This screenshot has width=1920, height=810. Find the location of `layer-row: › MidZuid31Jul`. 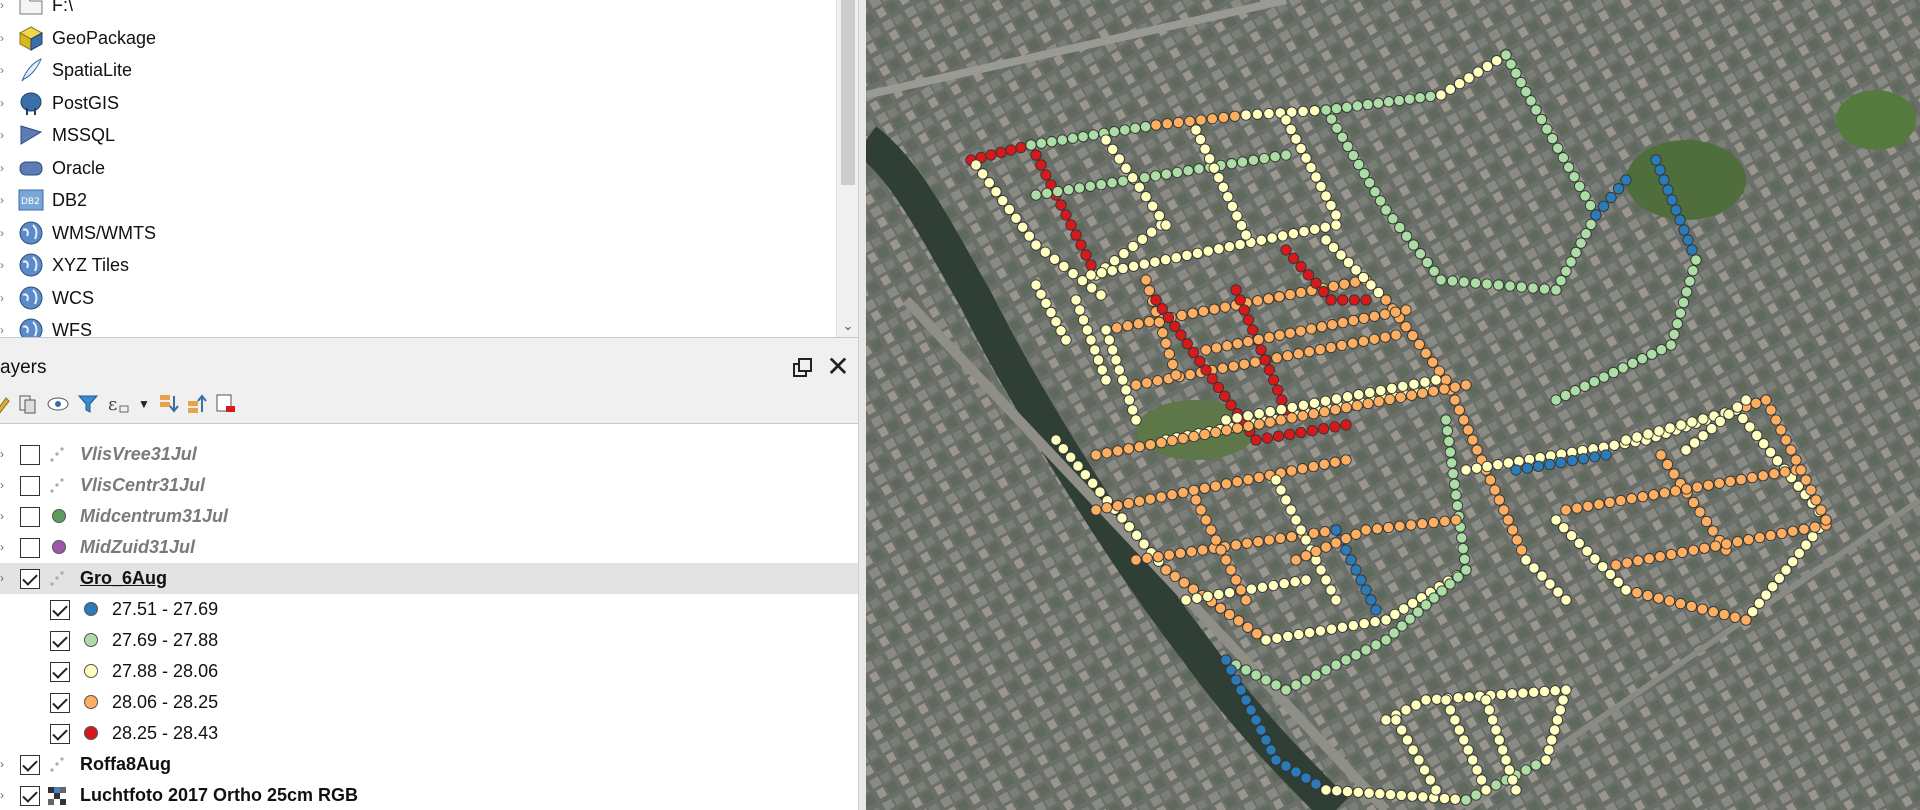

layer-row: › MidZuid31Jul is located at coordinates (429, 547).